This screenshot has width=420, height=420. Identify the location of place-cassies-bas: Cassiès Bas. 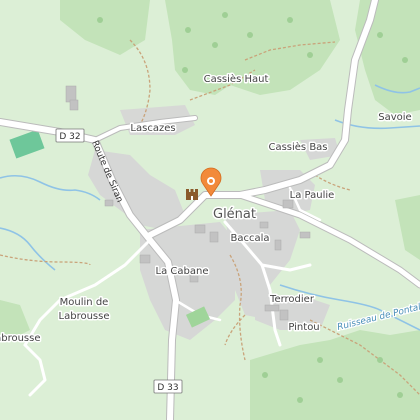
(298, 147).